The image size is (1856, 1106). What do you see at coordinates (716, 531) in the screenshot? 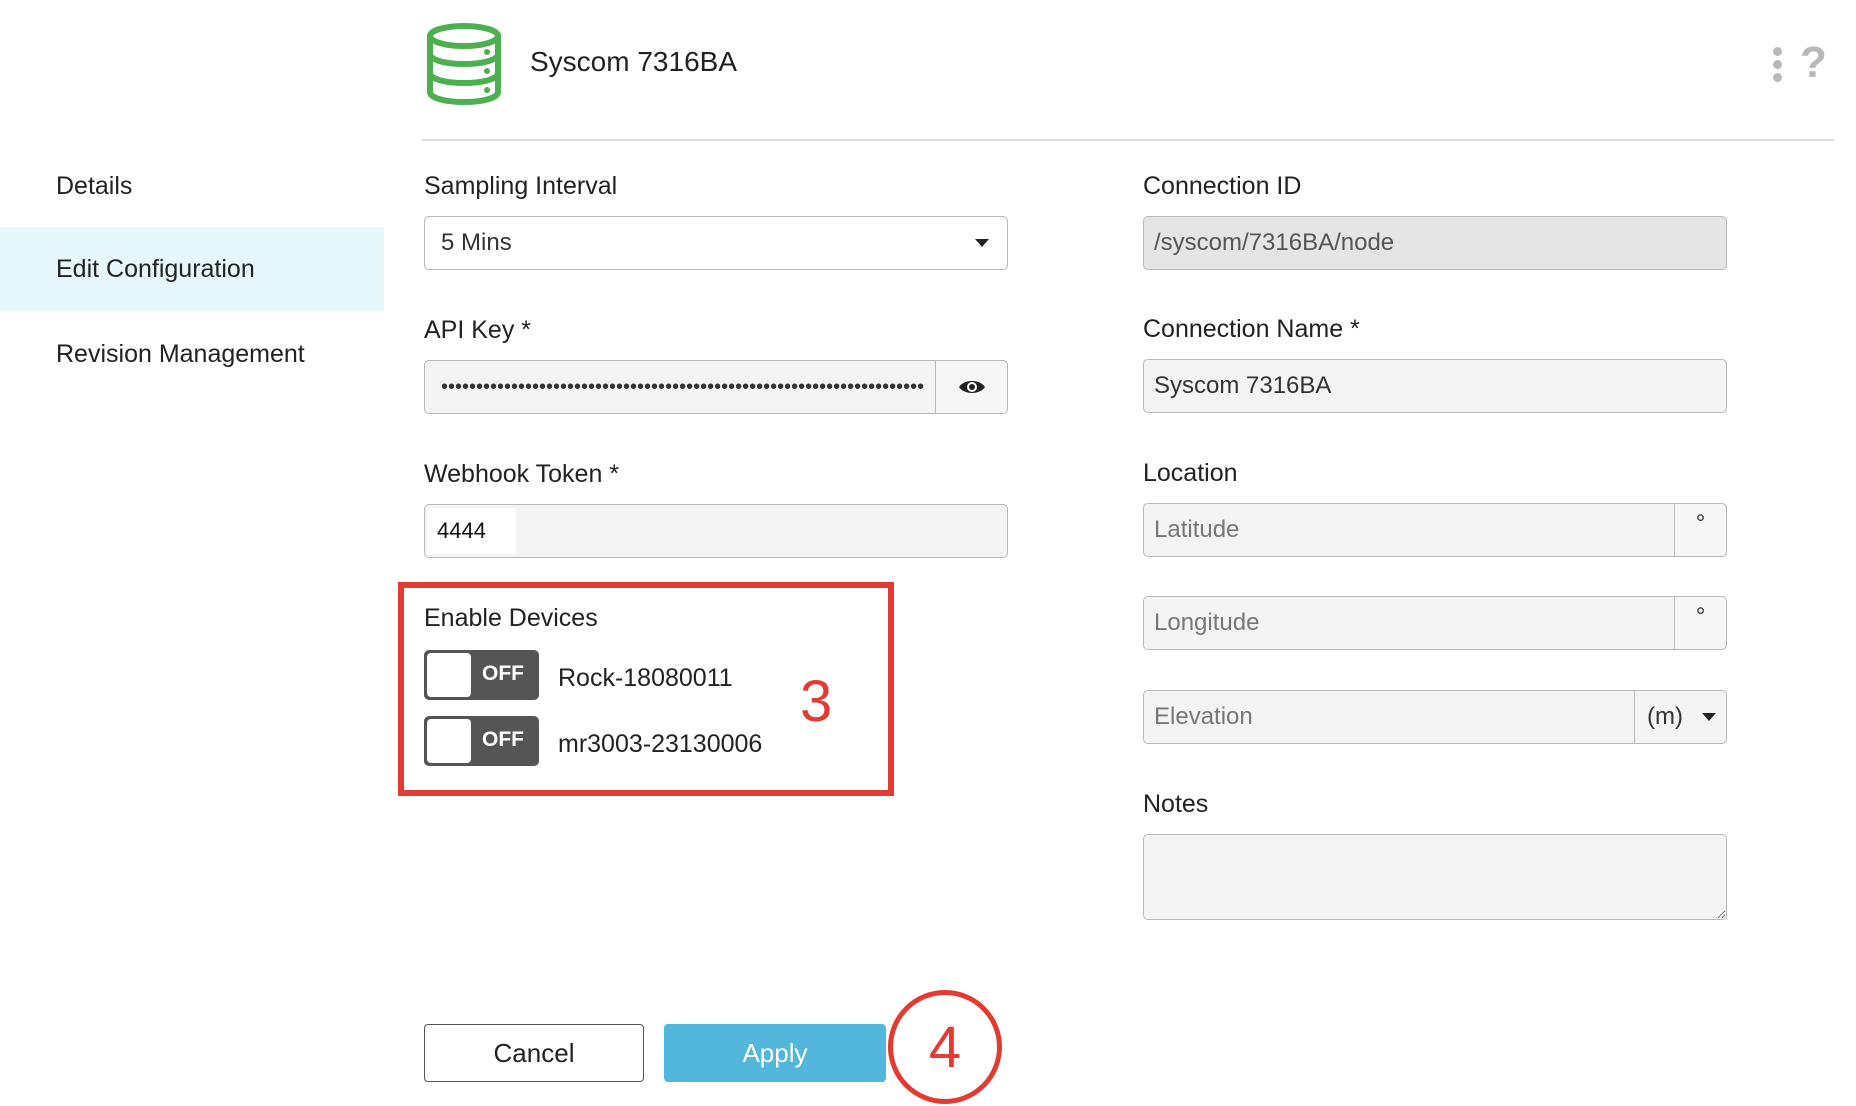
I see `webhook-token-field: 4444` at bounding box center [716, 531].